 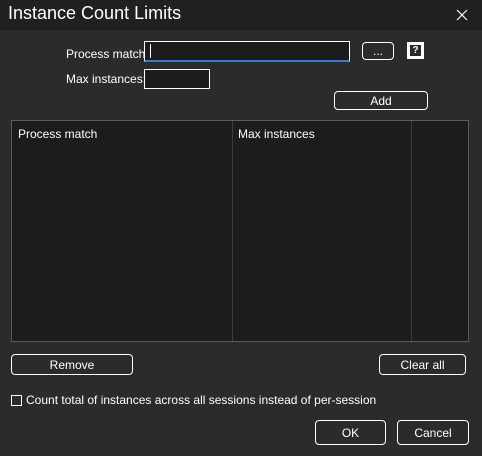 I want to click on clear-all-button-label: Clear all, so click(x=422, y=364).